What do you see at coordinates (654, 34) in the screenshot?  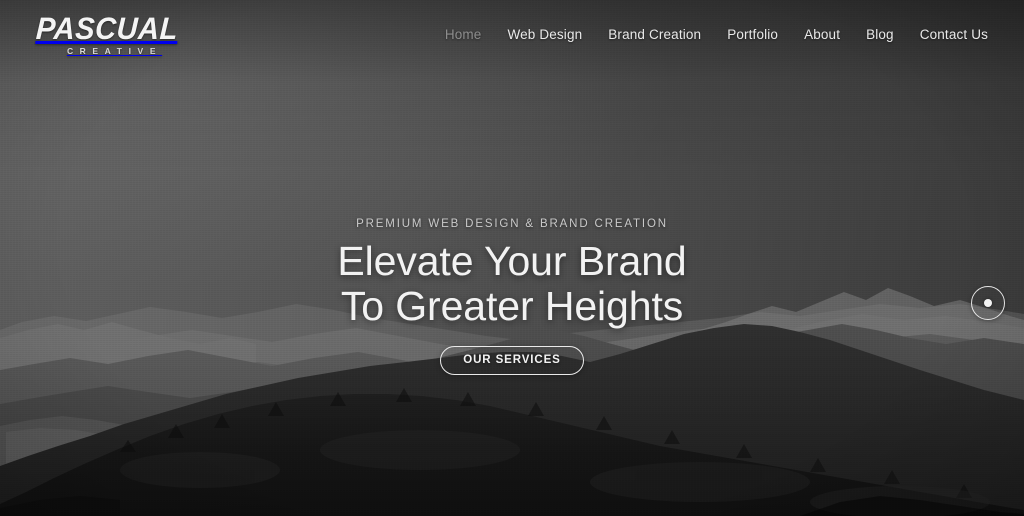 I see `nav-item-brand-creation: Brand Creation` at bounding box center [654, 34].